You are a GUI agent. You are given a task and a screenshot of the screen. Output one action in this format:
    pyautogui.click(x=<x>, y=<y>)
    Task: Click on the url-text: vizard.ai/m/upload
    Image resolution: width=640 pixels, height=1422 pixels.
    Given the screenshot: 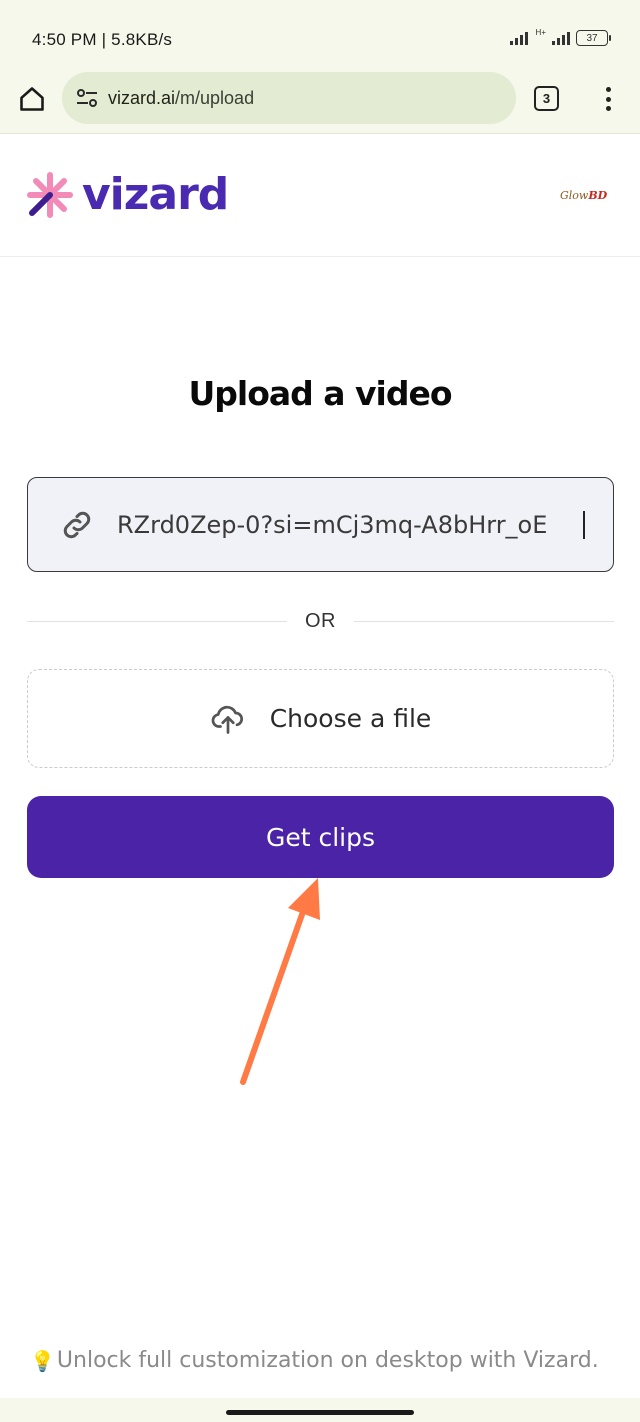 What is the action you would take?
    pyautogui.click(x=181, y=98)
    